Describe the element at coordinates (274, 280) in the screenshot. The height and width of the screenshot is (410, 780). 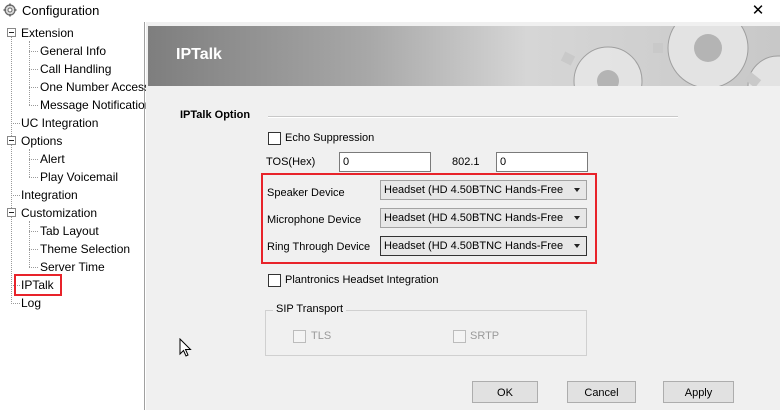
I see `plantronics-checkbox` at that location.